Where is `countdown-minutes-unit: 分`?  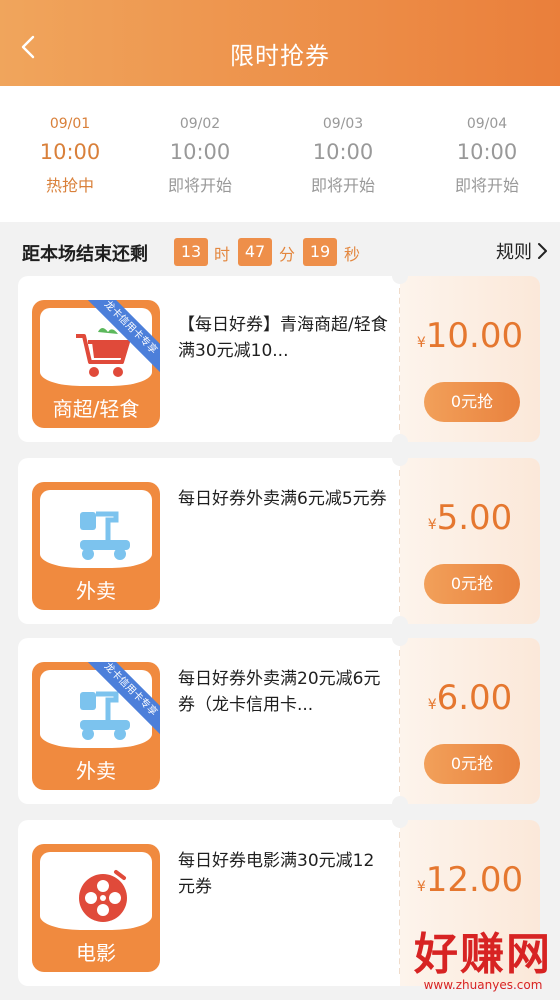
countdown-minutes-unit: 分 is located at coordinates (287, 254).